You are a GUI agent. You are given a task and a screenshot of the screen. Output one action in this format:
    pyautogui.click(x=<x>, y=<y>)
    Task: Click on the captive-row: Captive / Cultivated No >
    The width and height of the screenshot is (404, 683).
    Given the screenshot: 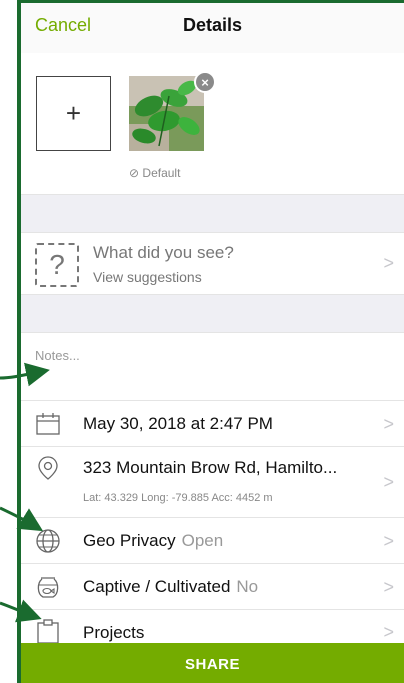 What is the action you would take?
    pyautogui.click(x=212, y=586)
    